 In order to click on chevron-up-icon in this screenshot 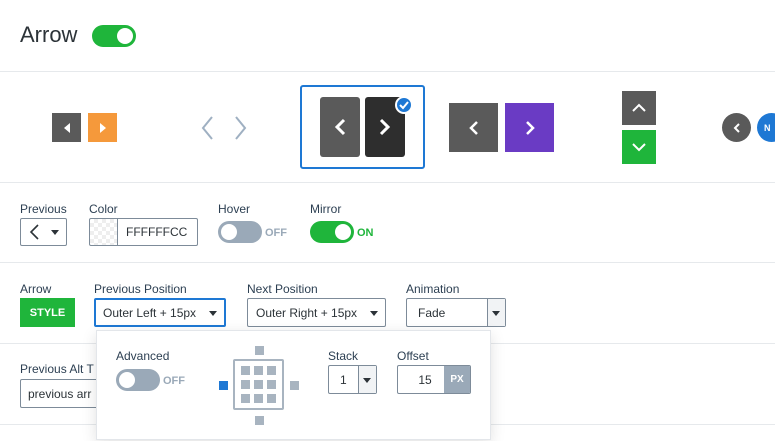, I will do `click(639, 107)`.